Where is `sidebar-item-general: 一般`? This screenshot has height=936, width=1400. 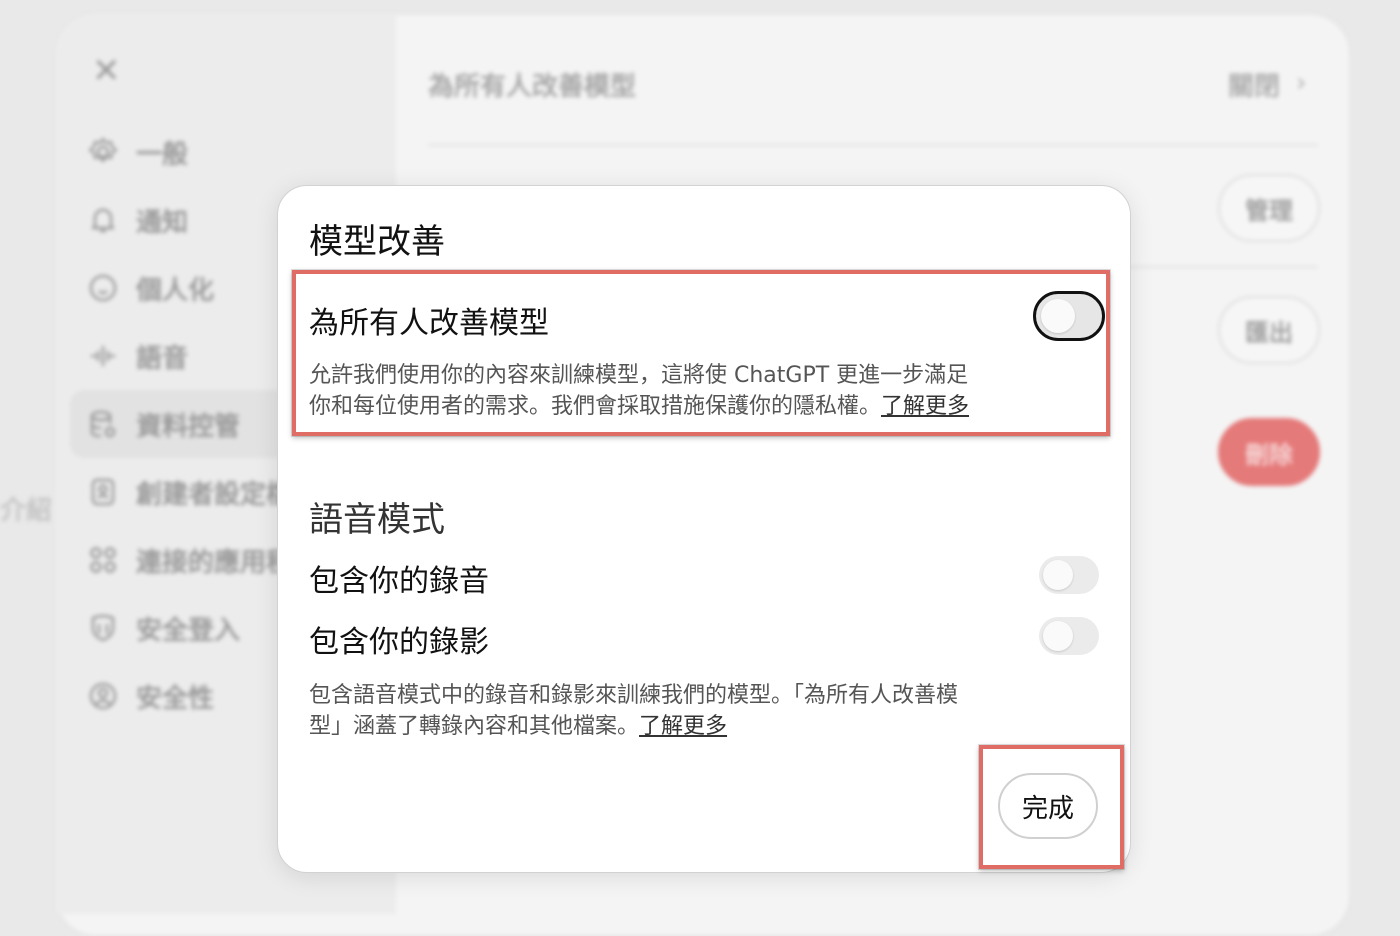
sidebar-item-general: 一般 is located at coordinates (216, 152).